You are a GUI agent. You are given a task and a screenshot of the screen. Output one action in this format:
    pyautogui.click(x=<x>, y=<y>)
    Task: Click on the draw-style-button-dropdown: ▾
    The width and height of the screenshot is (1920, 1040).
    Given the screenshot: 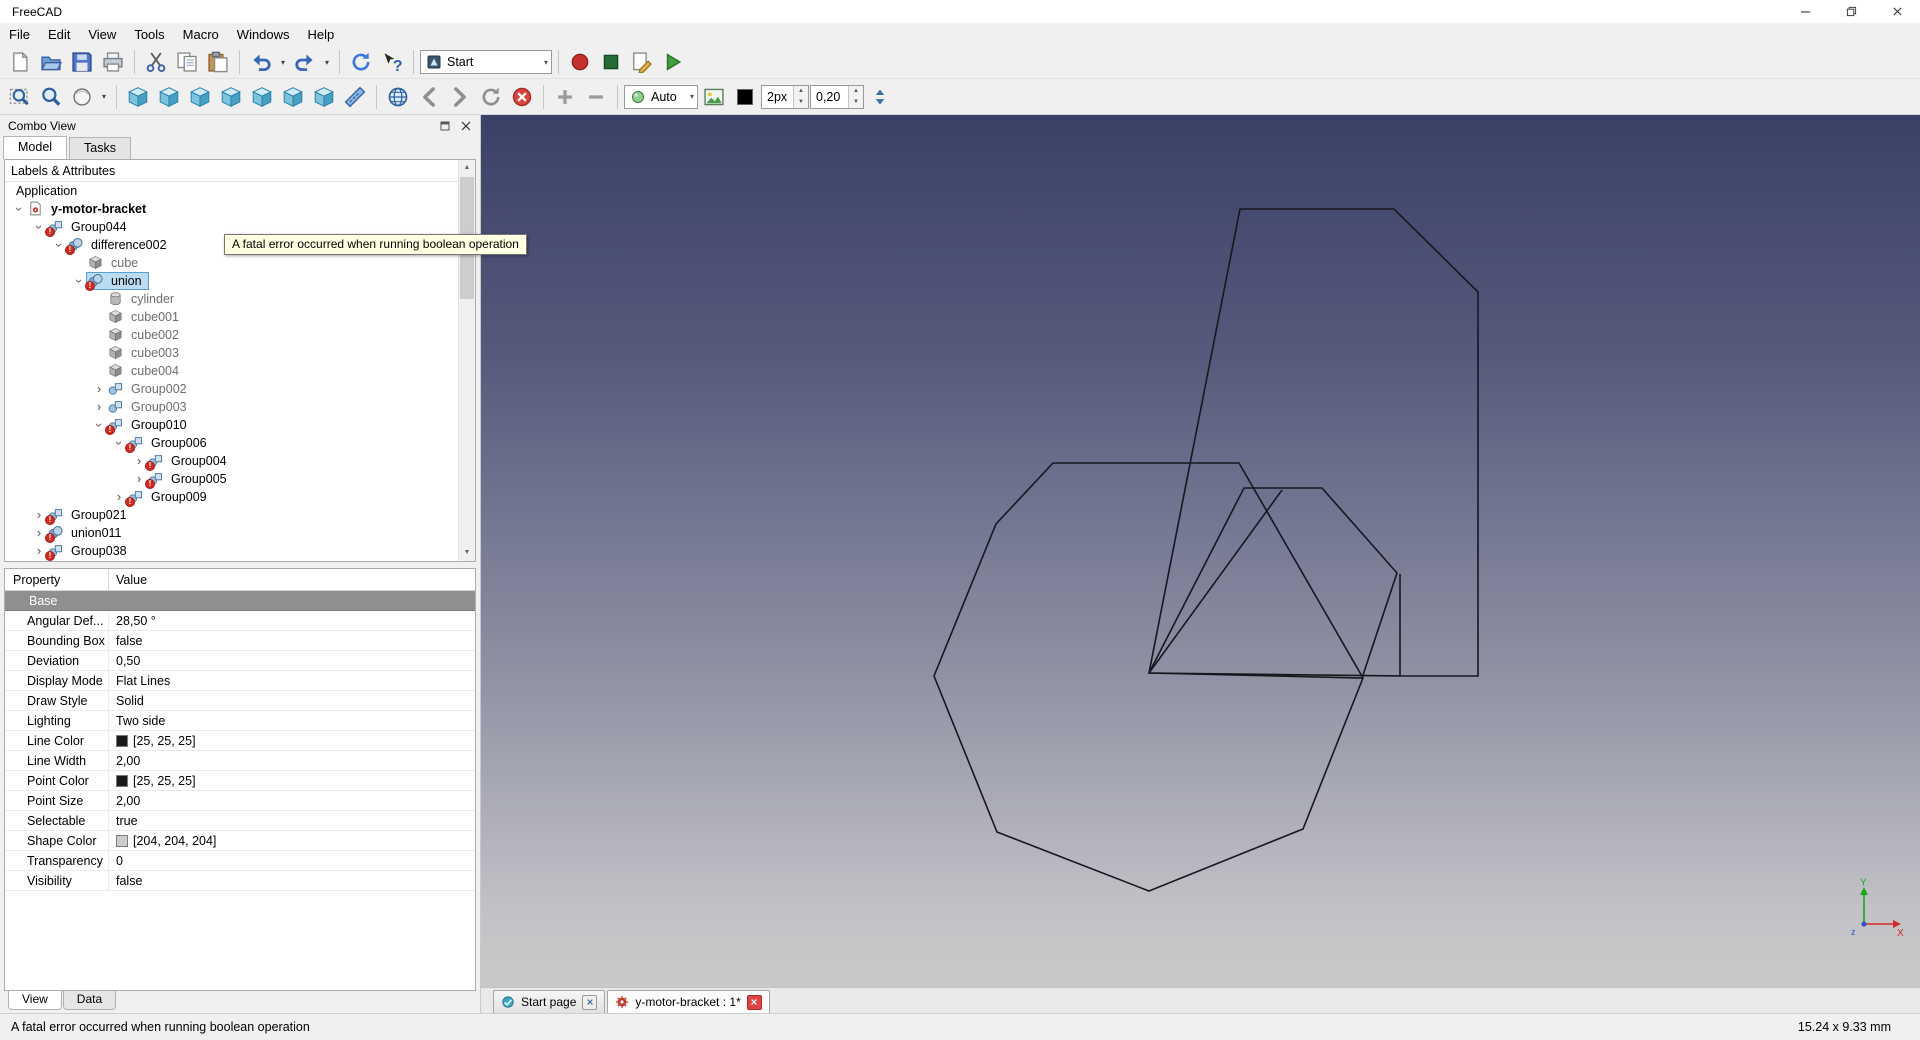 What is the action you would take?
    pyautogui.click(x=104, y=97)
    